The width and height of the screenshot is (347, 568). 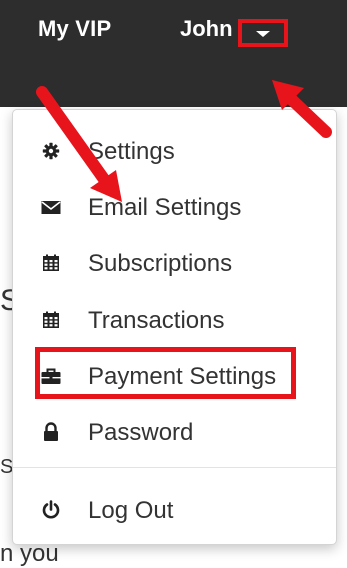 I want to click on menu-item-settings: Settings, so click(x=174, y=151).